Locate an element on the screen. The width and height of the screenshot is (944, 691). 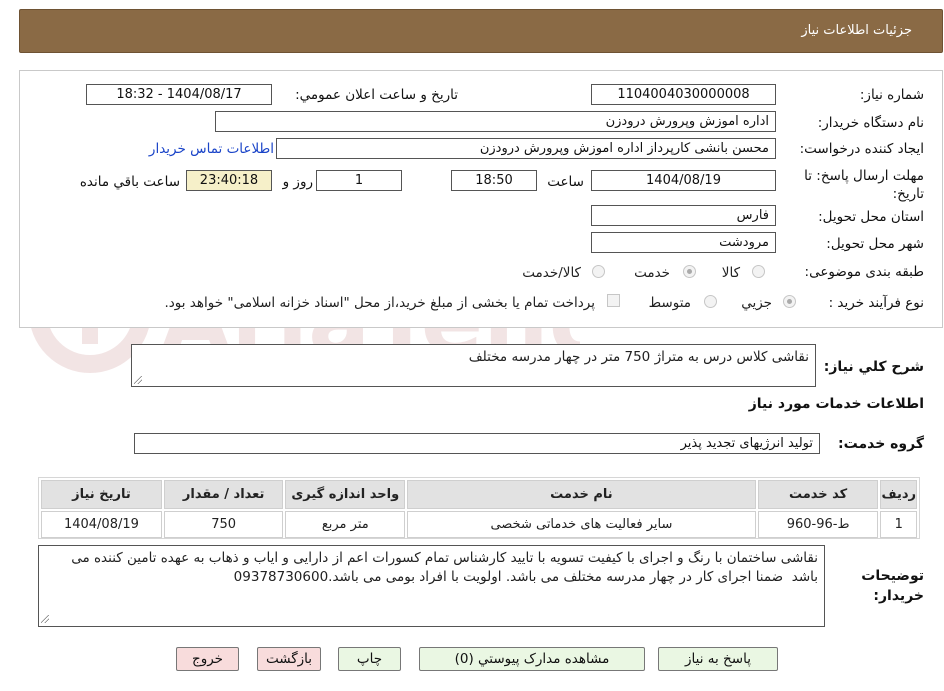
process-type-label: نوع فرآيند خريد : is located at coordinates (876, 303).